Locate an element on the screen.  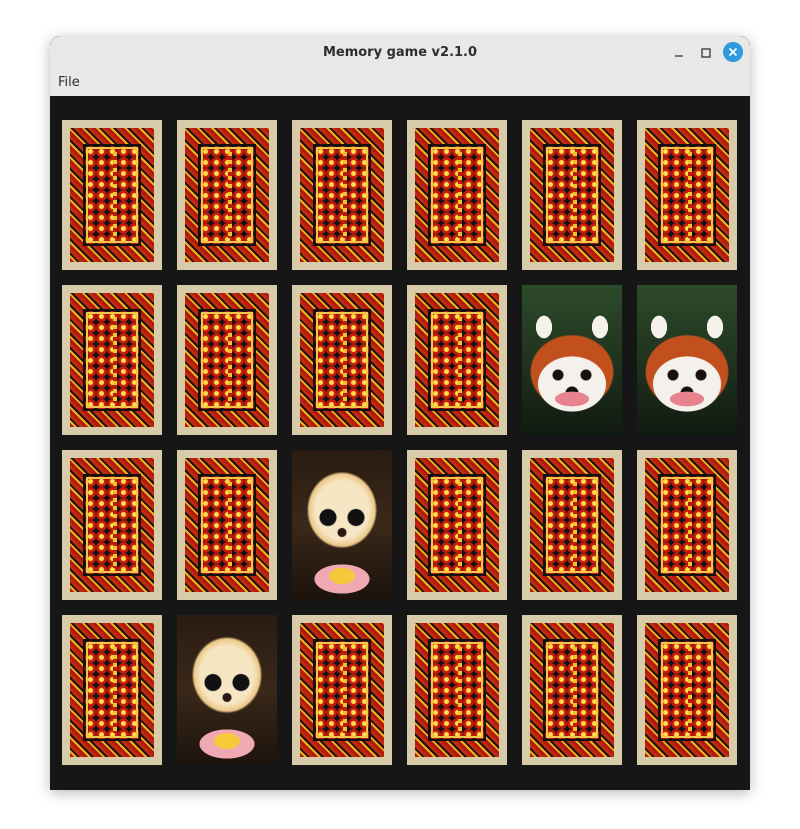
menu-bar: File is located at coordinates (400, 82).